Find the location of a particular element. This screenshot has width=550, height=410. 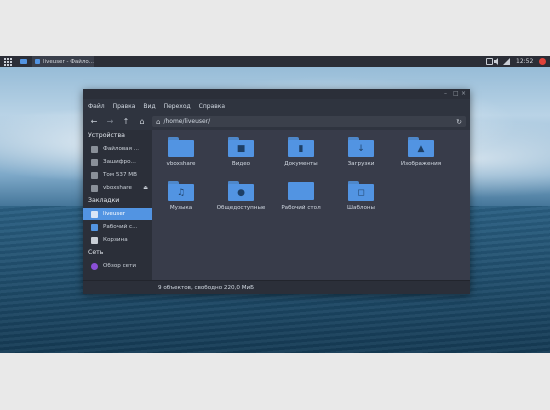

sidebar-heading-network: Сеть is located at coordinates (96, 252).